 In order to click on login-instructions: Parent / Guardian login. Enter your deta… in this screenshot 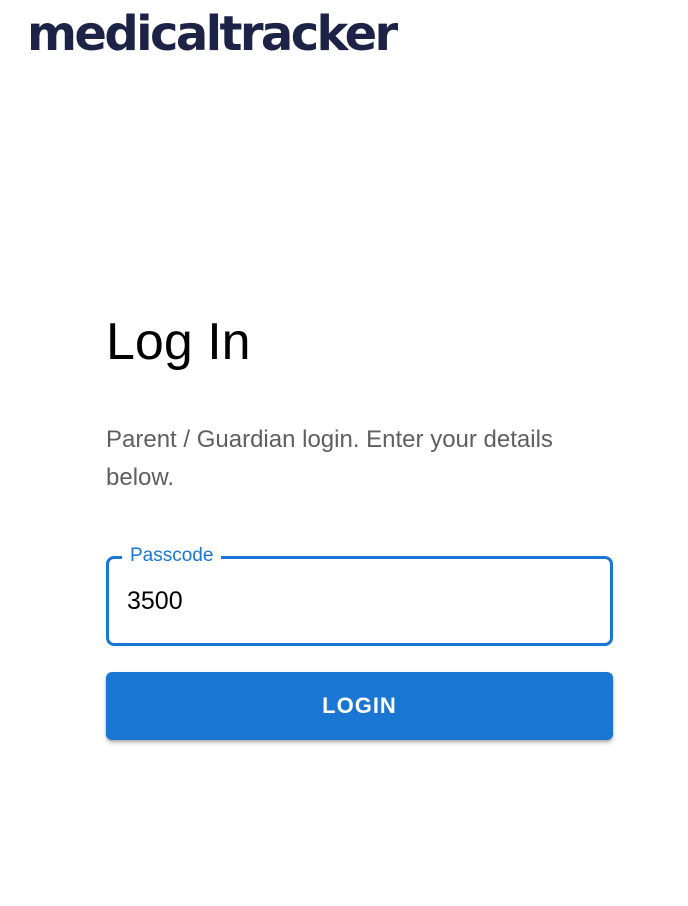, I will do `click(329, 458)`.